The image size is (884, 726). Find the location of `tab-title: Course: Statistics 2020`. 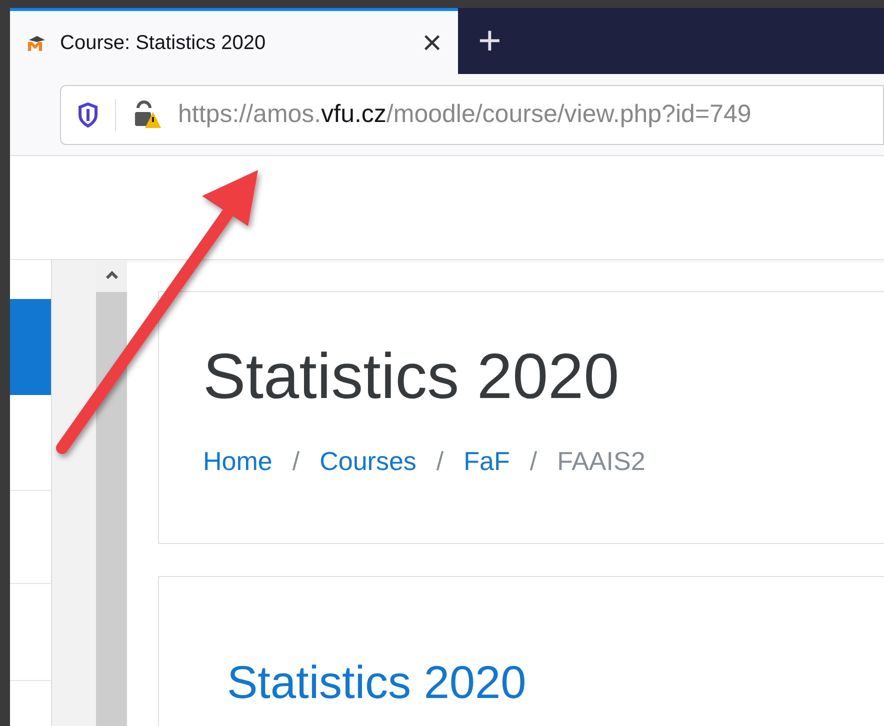

tab-title: Course: Statistics 2020 is located at coordinates (163, 43).